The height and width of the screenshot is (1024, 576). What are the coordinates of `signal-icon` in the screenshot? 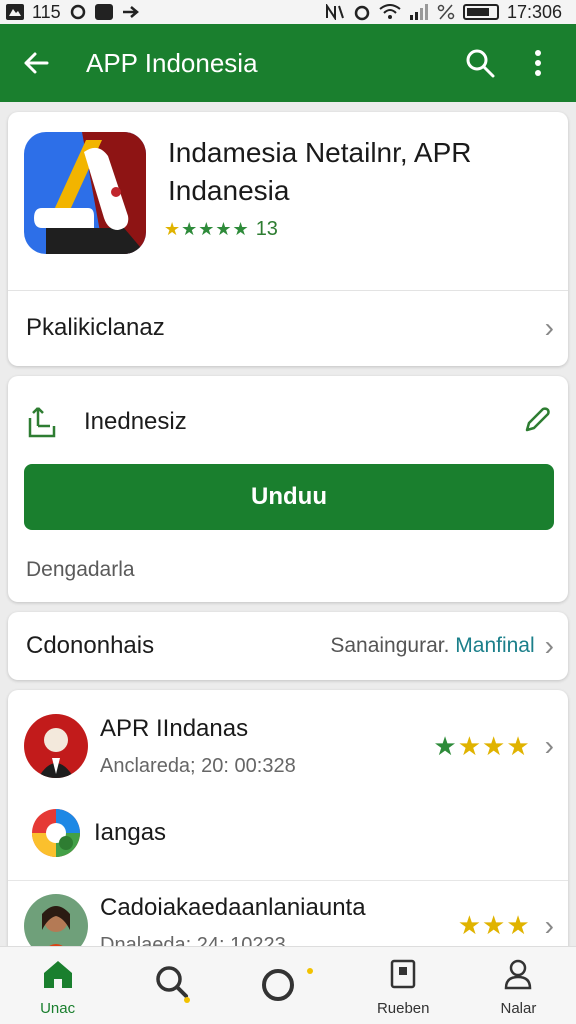 It's located at (419, 12).